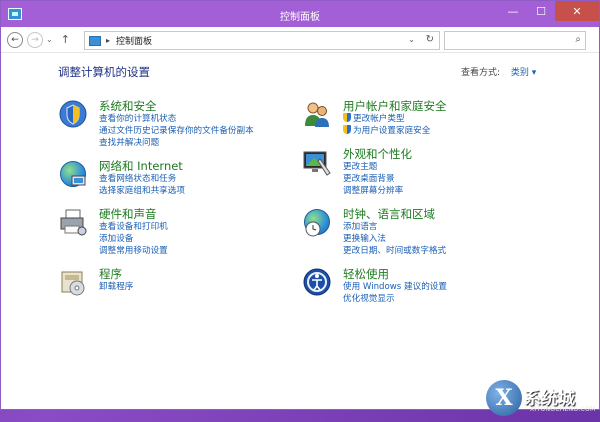 The height and width of the screenshot is (422, 600). What do you see at coordinates (377, 154) in the screenshot?
I see `category-title-appearance: 外观和个性化` at bounding box center [377, 154].